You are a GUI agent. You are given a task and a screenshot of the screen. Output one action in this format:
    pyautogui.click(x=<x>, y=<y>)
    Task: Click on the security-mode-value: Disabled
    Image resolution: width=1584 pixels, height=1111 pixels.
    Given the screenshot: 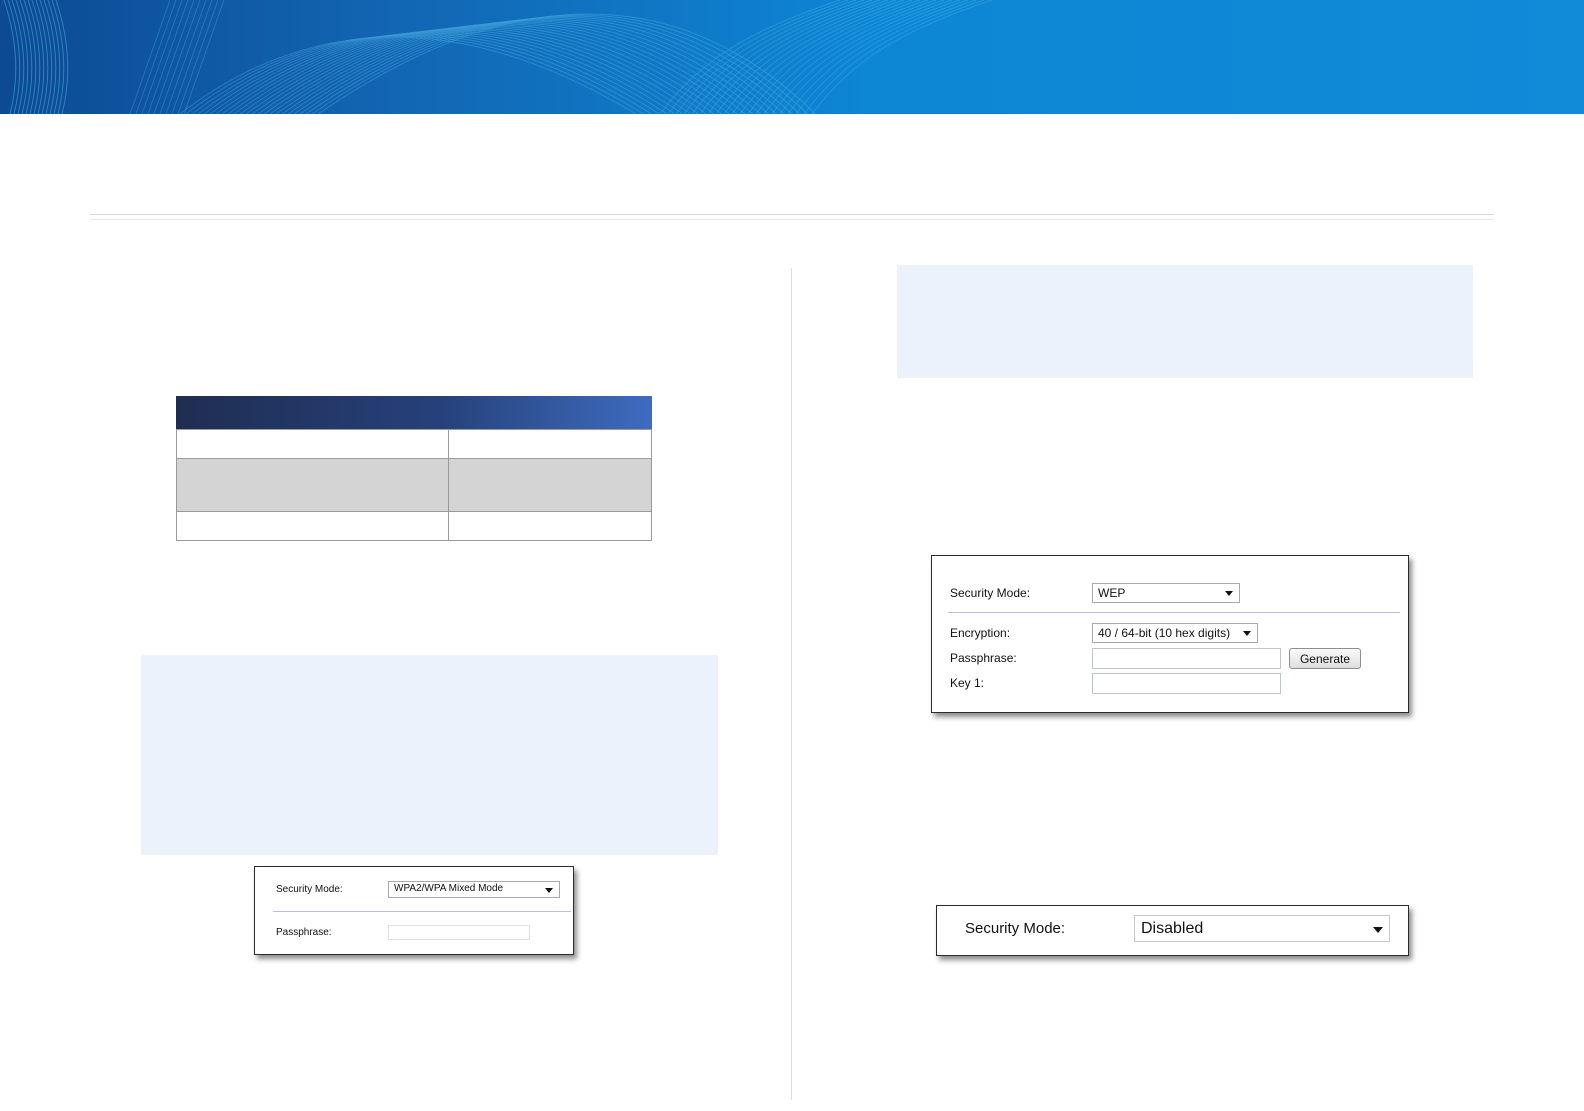 What is the action you would take?
    pyautogui.click(x=1172, y=928)
    